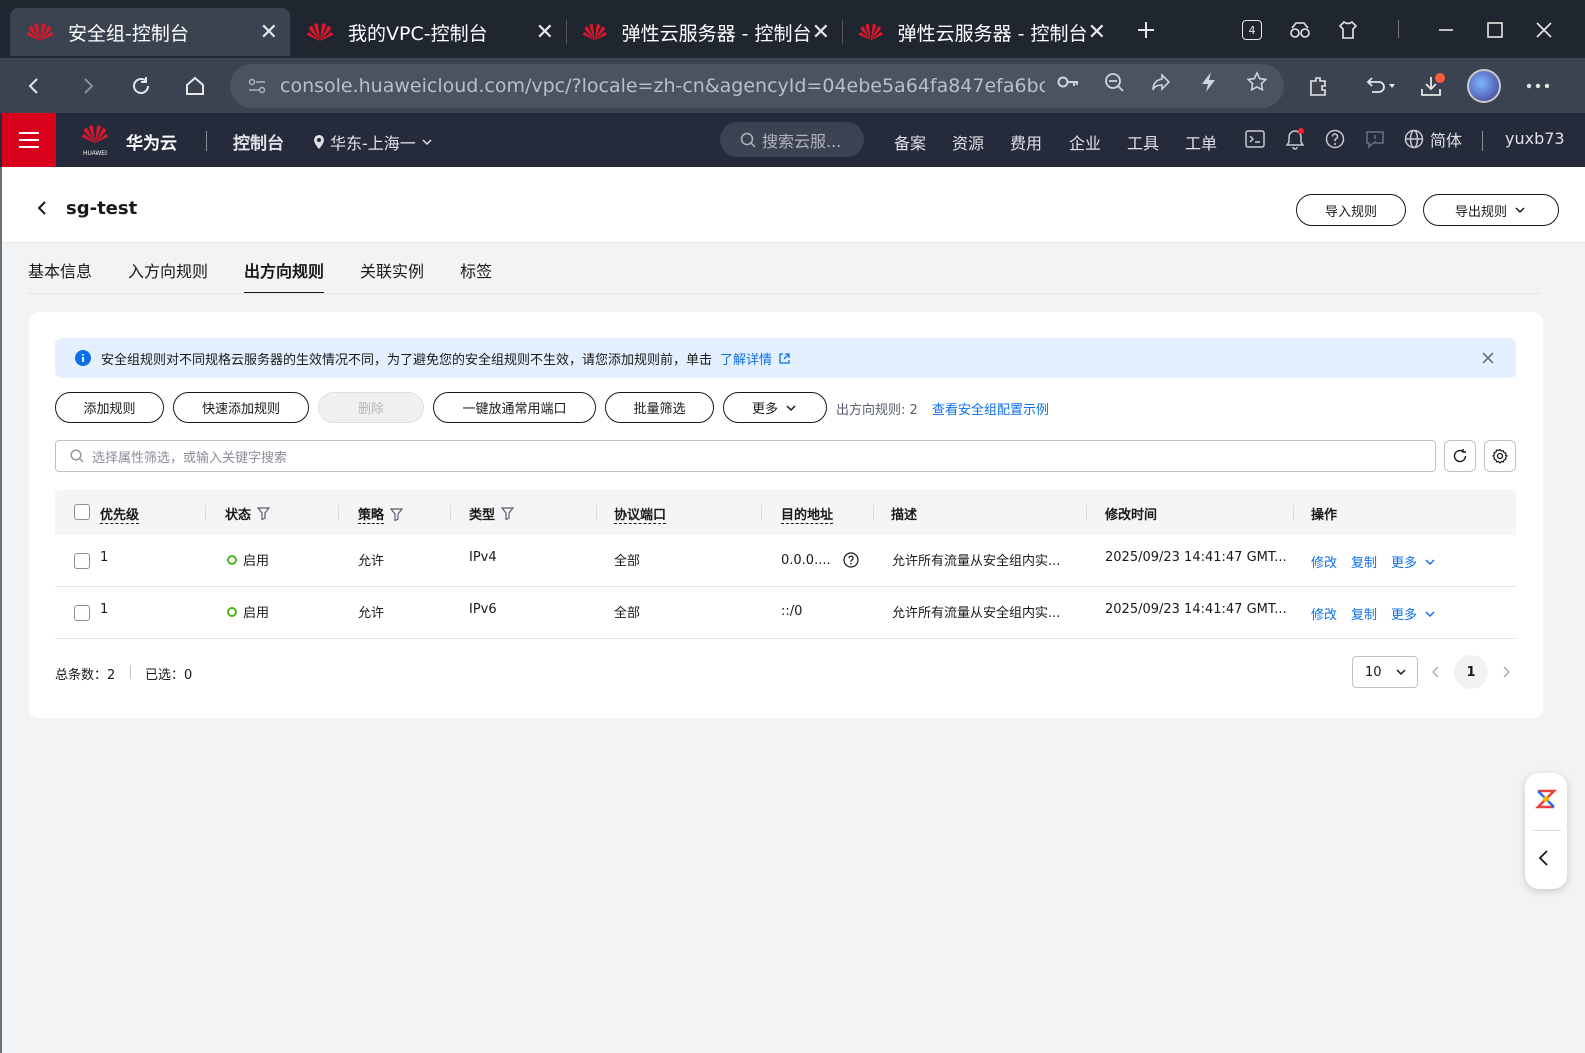 The image size is (1585, 1053). What do you see at coordinates (485, 276) in the screenshot?
I see `tab-tags: 标签` at bounding box center [485, 276].